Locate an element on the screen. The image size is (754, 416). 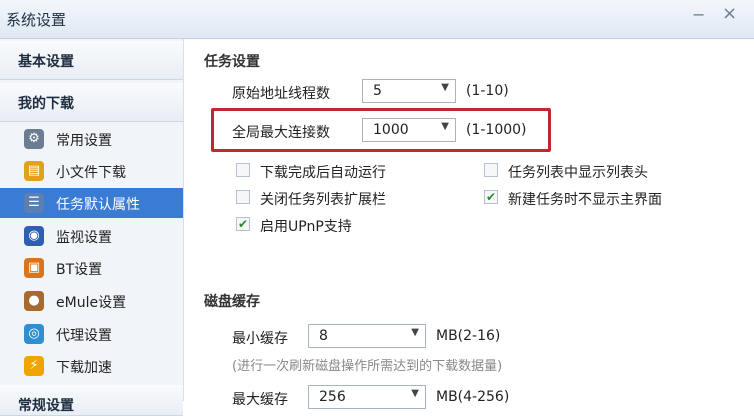
threads-value: 5 is located at coordinates (377, 91).